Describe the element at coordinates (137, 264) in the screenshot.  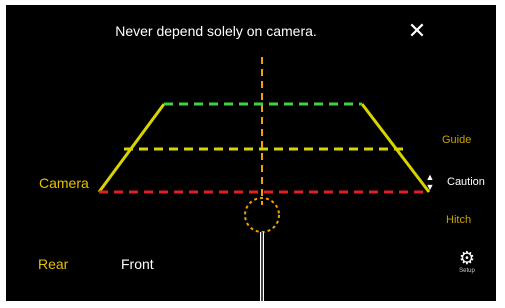
I see `front-camera-button: Front` at that location.